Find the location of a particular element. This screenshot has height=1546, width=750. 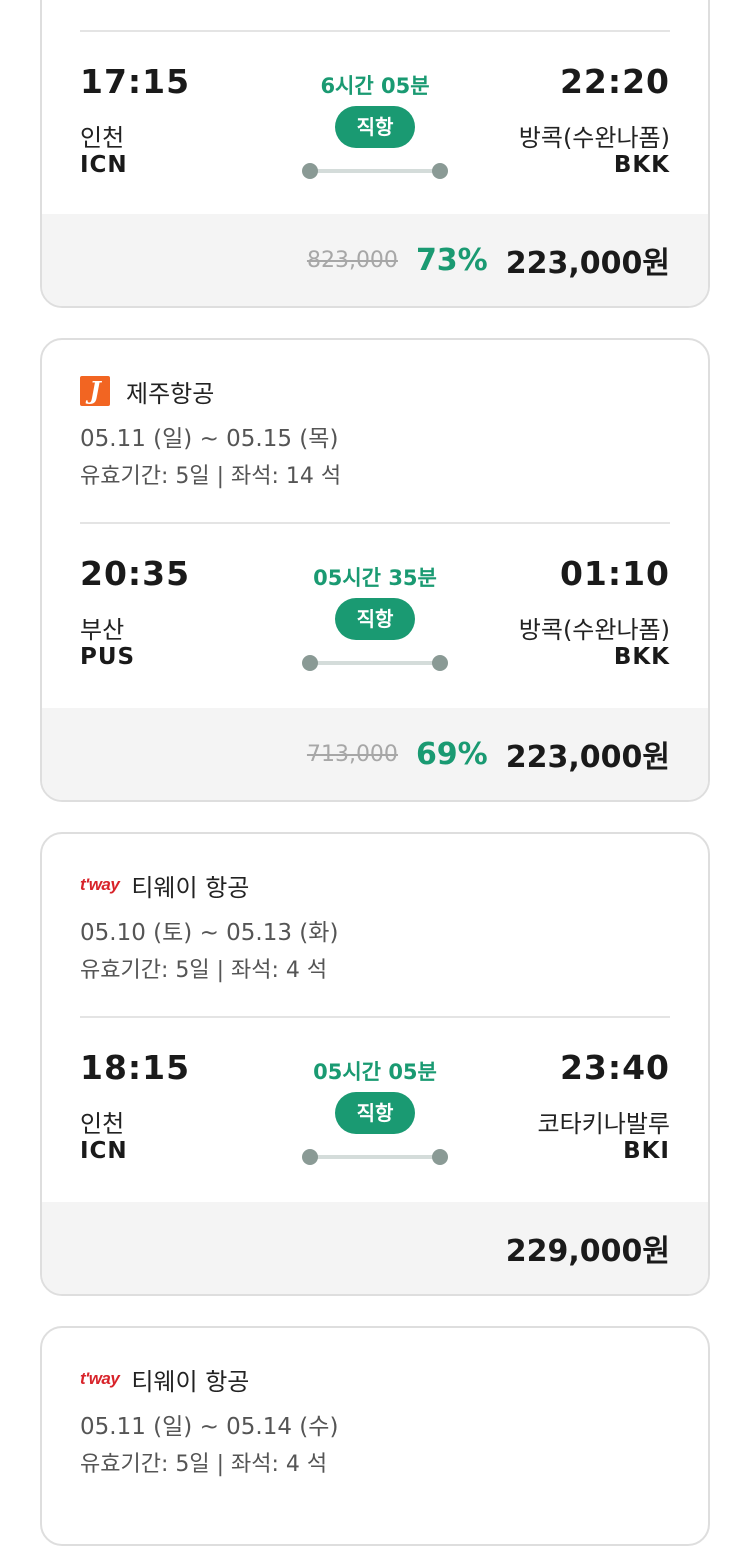

flight-duration: 6시간 05분 is located at coordinates (375, 86).